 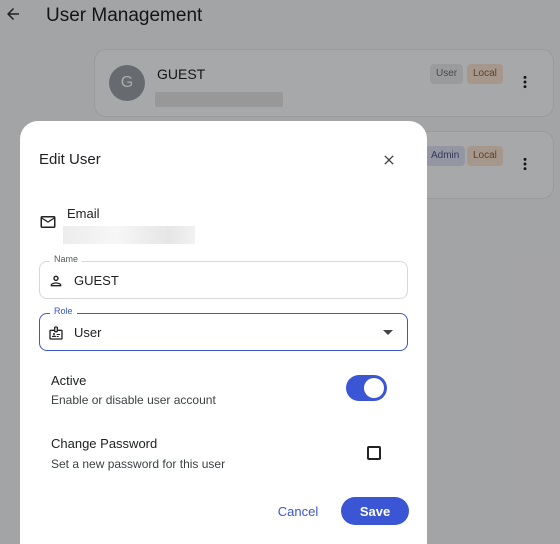 What do you see at coordinates (96, 280) in the screenshot?
I see `name-input: GUEST` at bounding box center [96, 280].